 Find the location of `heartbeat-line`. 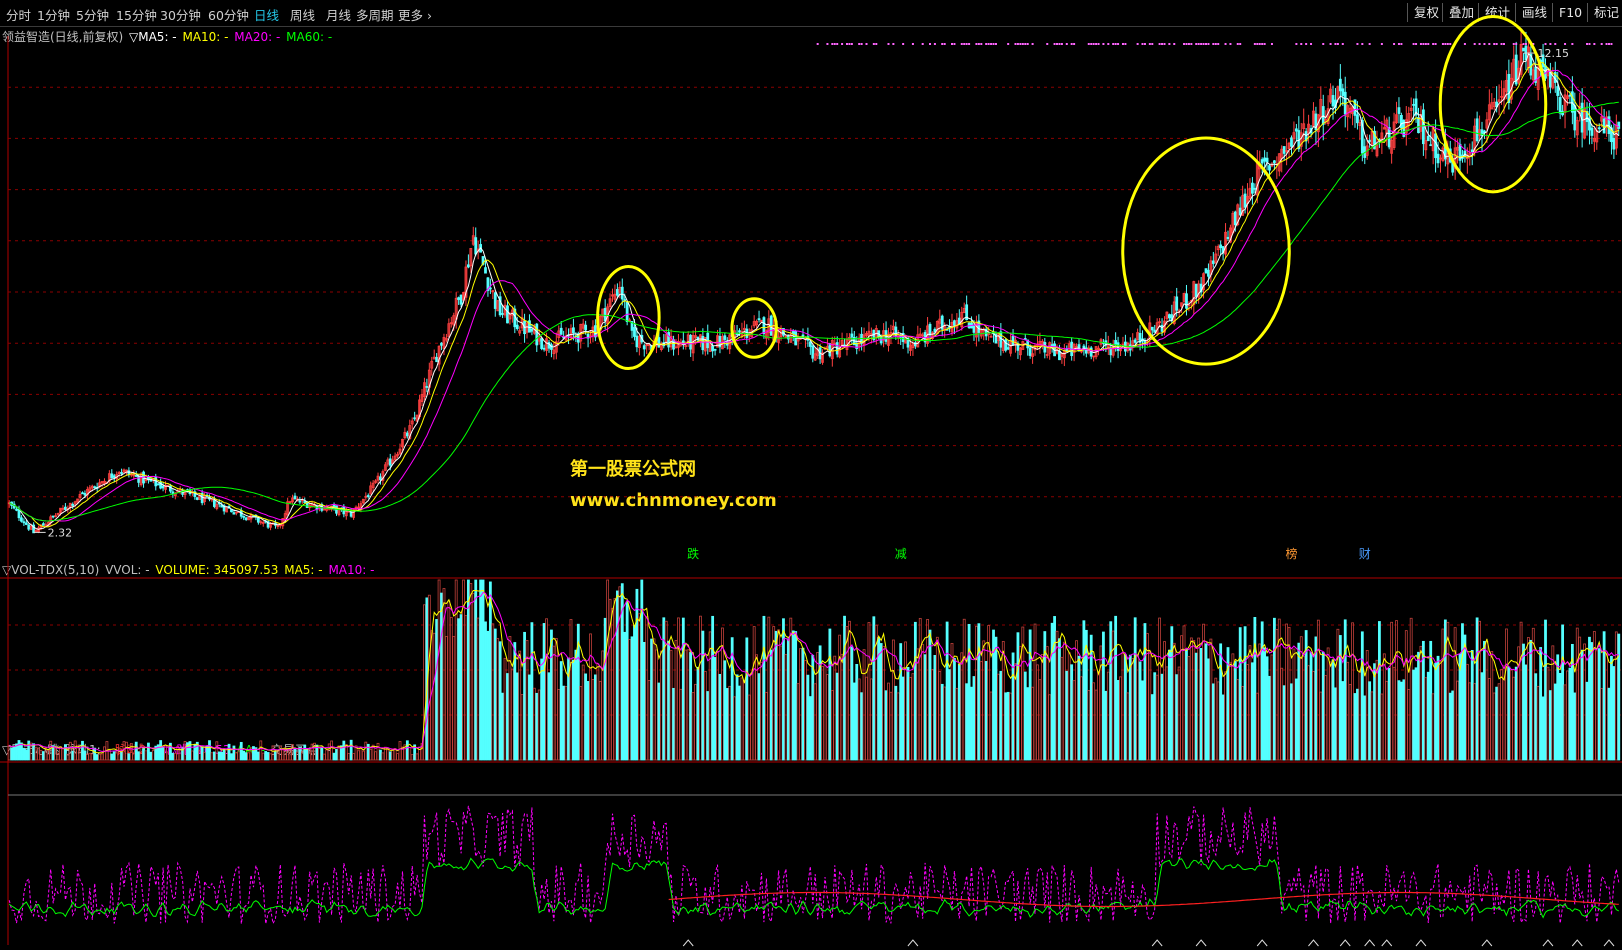

heartbeat-line is located at coordinates (814, 865).